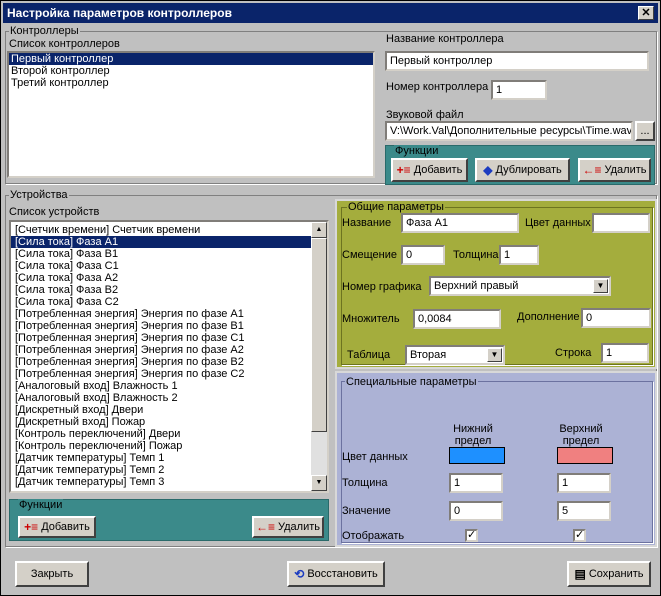 Image resolution: width=661 pixels, height=596 pixels. Describe the element at coordinates (169, 434) in the screenshot. I see `device-item: [Контроль переключений] Двери` at that location.